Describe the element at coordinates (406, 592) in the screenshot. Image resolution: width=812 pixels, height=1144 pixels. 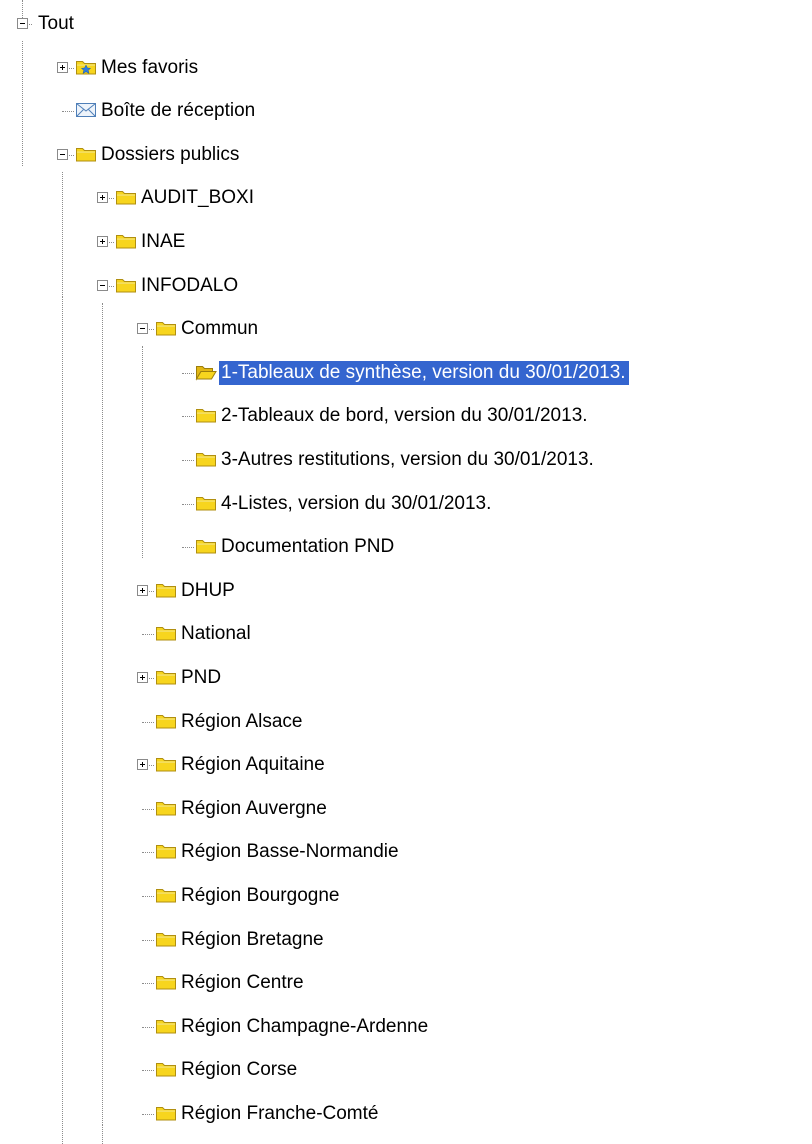
I see `tree-node-dhup: DHUP` at that location.